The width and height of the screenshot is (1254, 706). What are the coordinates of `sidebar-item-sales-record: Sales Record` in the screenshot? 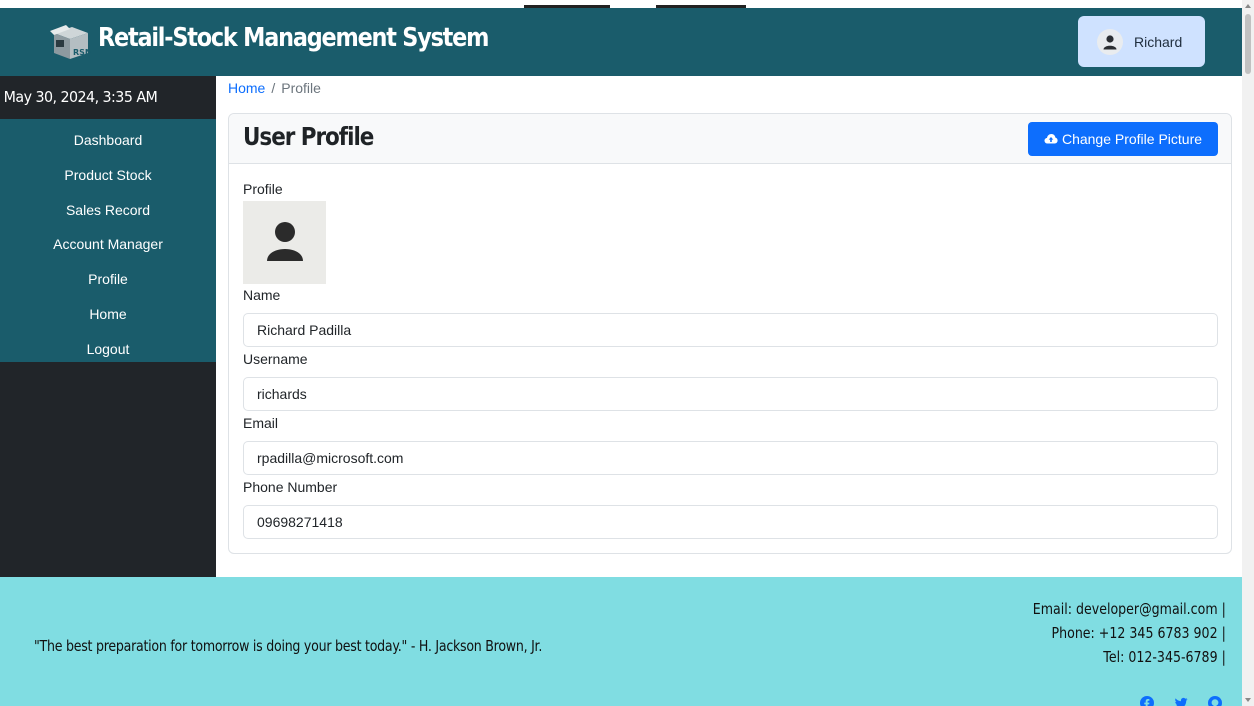 It's located at (108, 212).